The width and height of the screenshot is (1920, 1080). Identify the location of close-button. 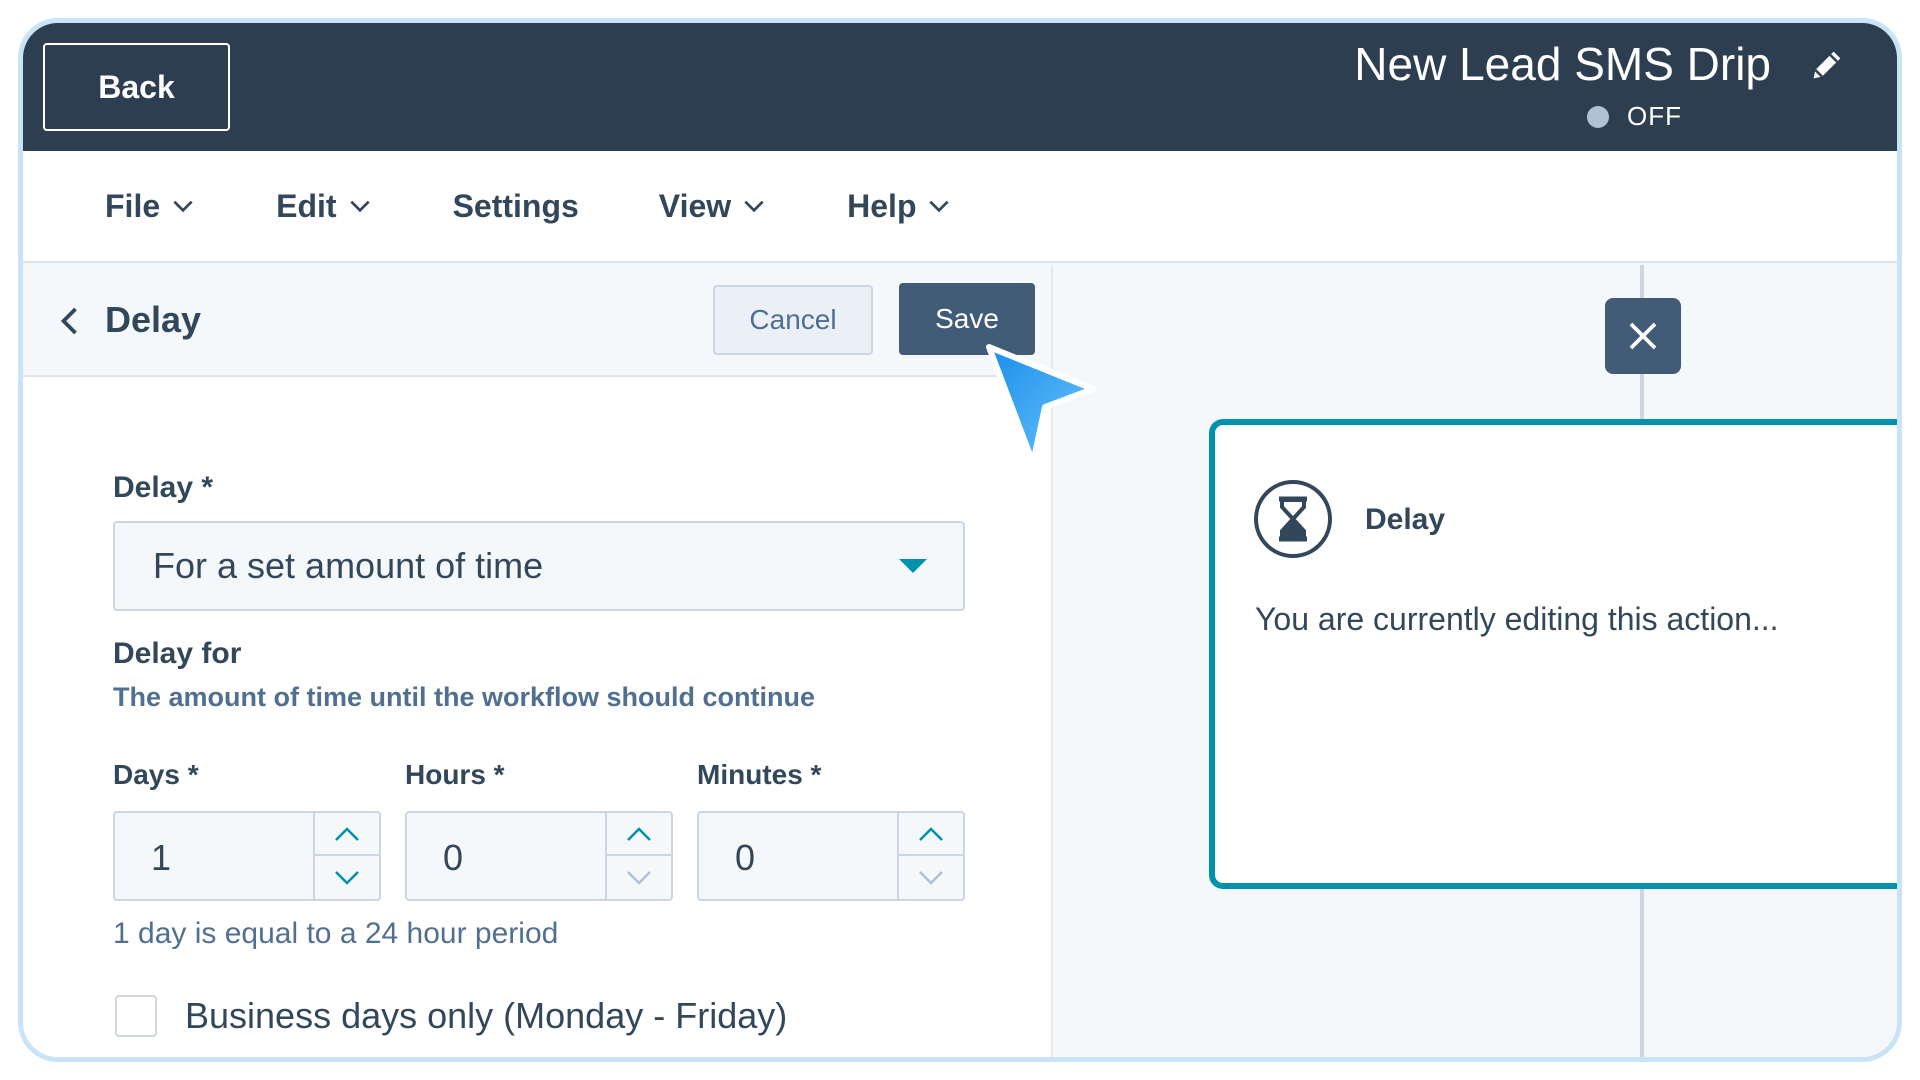
(1643, 336).